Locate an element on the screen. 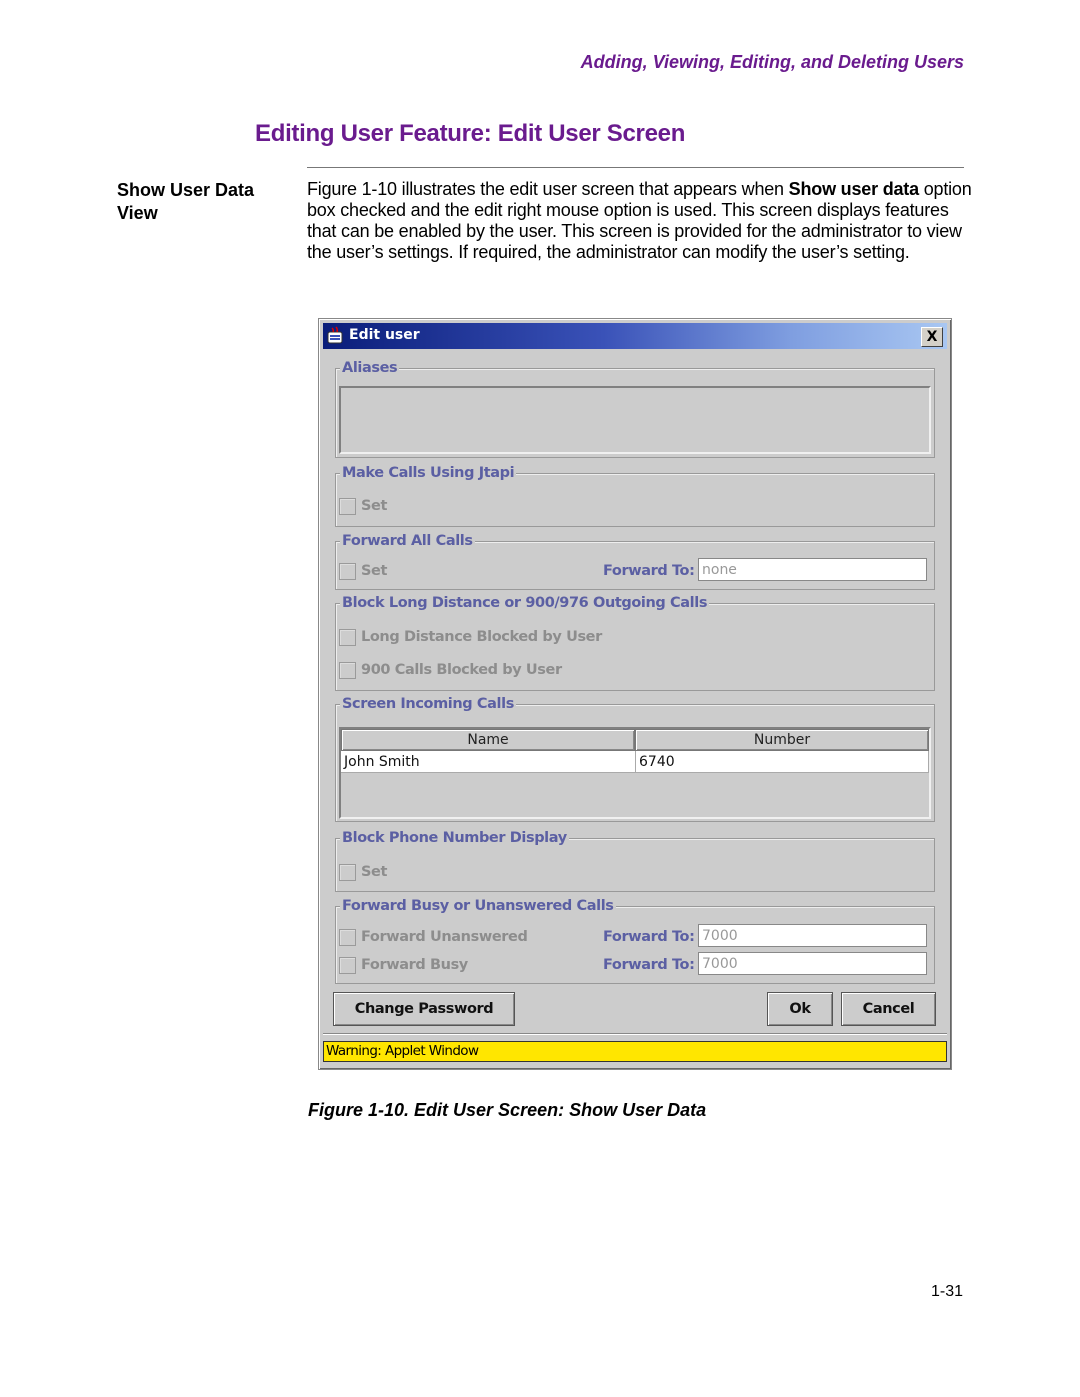 The width and height of the screenshot is (1080, 1397). close-button: X is located at coordinates (932, 337).